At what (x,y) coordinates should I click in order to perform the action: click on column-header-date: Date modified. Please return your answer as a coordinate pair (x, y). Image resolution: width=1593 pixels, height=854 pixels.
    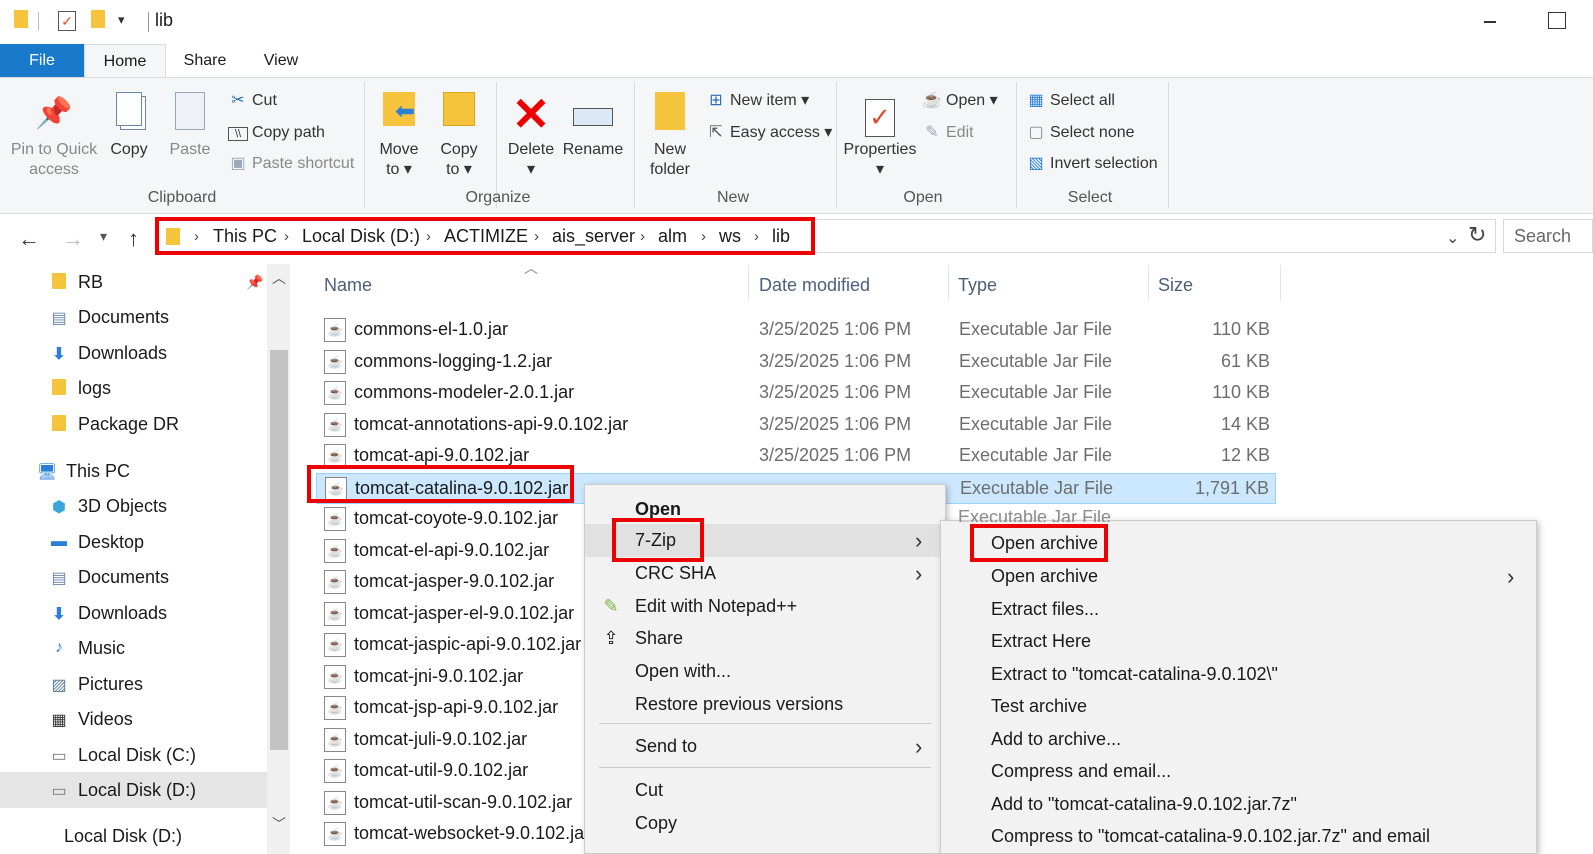
    Looking at the image, I should click on (814, 285).